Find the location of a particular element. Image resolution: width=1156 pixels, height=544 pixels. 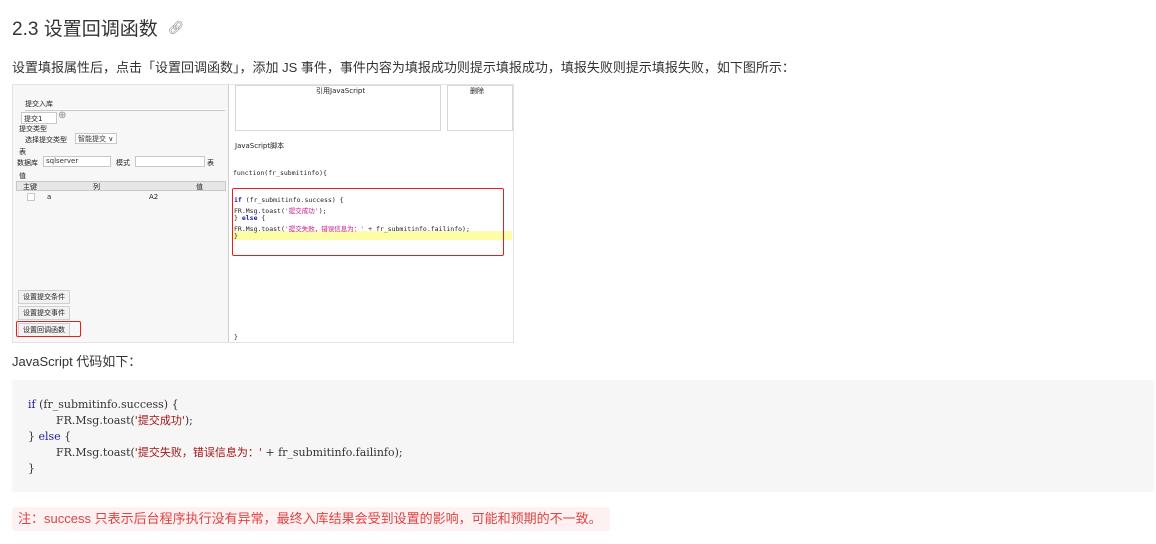

keyword: else is located at coordinates (49, 436).